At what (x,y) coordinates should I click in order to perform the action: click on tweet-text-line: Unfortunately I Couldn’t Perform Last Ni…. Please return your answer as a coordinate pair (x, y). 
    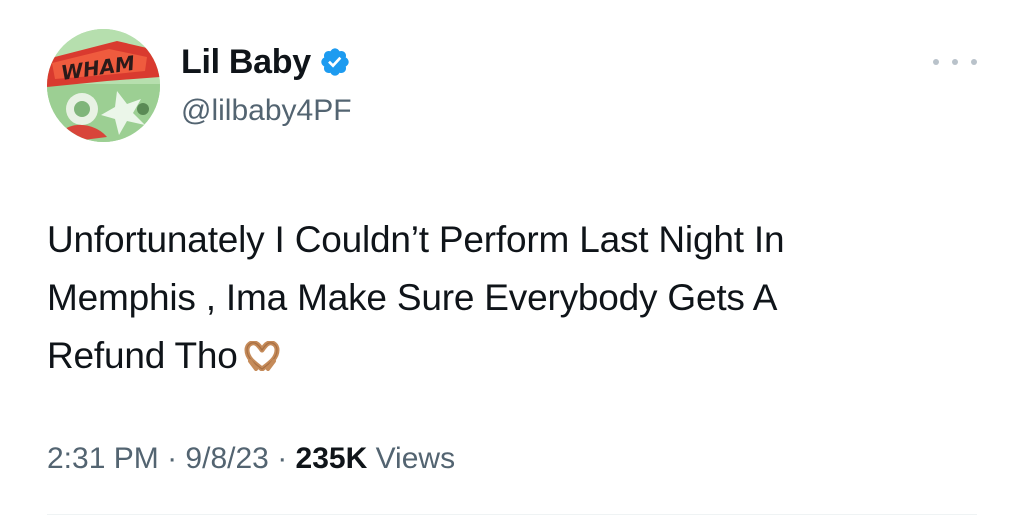
    Looking at the image, I should click on (416, 239).